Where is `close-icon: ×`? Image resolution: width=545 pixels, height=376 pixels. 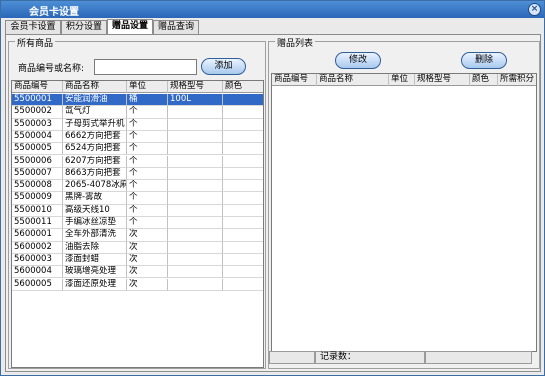
close-icon: × is located at coordinates (534, 9).